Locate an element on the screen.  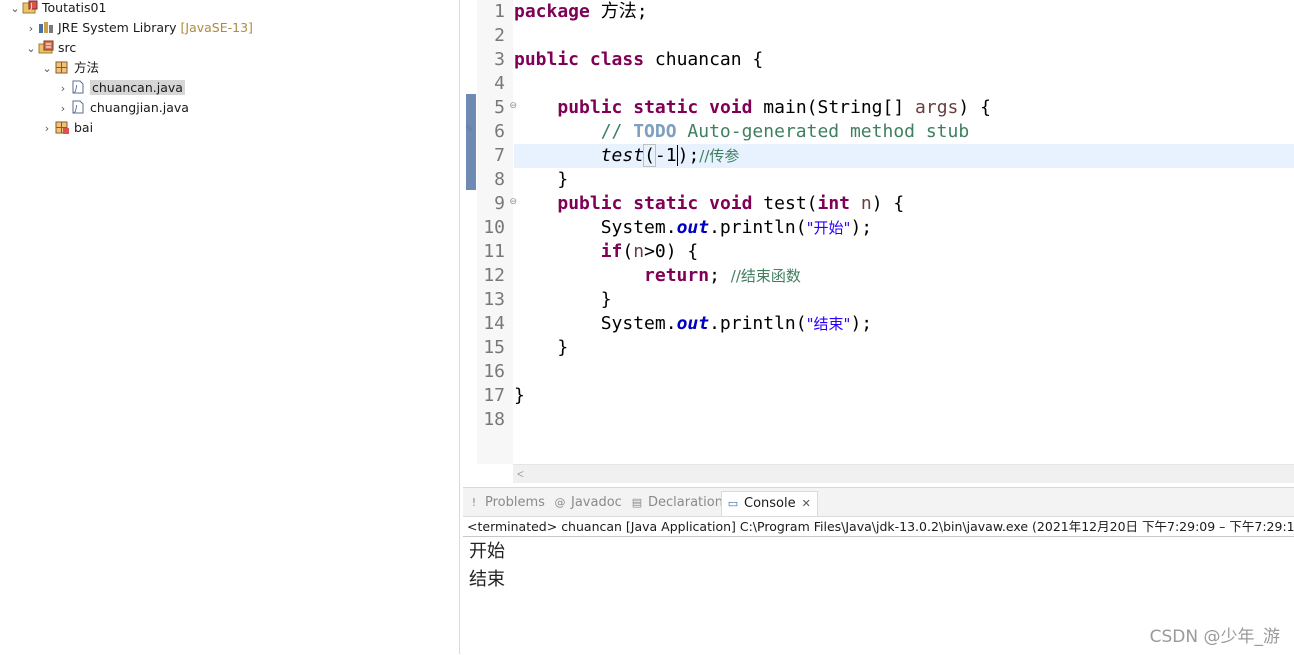
comment: // is located at coordinates (617, 131).